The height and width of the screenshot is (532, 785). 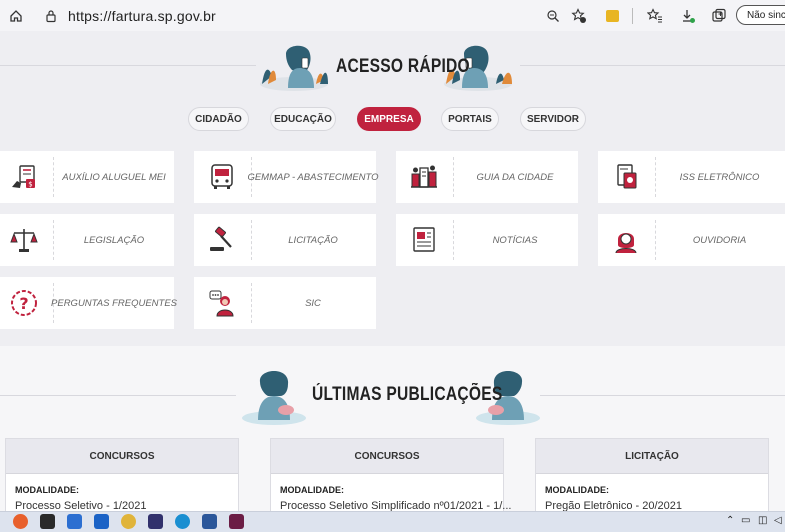 What do you see at coordinates (392, 16) in the screenshot?
I see `browser-toolbar: https://fartura.sp.gov.br Não sincr` at bounding box center [392, 16].